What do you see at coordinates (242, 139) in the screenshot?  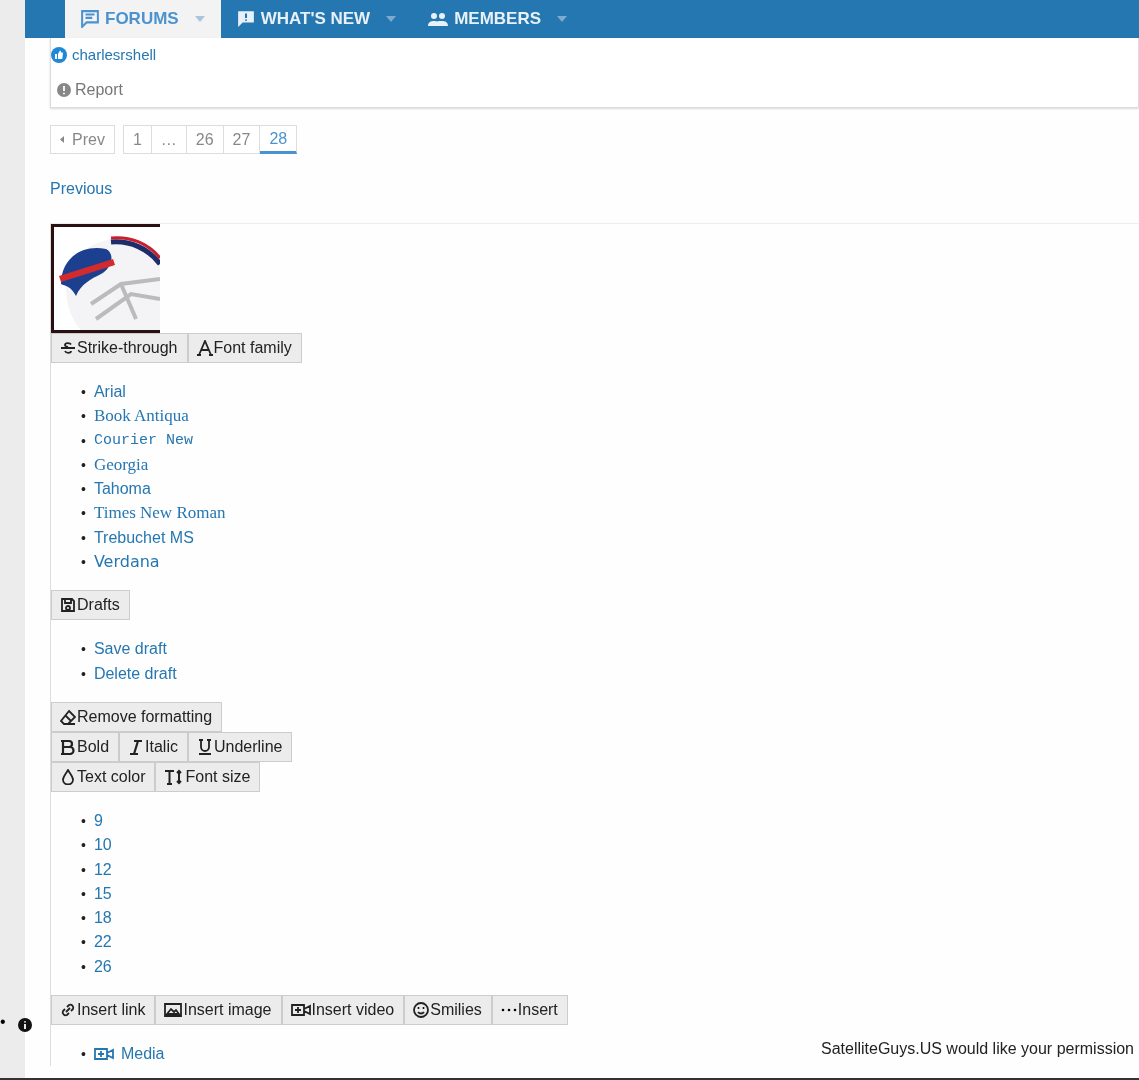 I see `page-button: 27` at bounding box center [242, 139].